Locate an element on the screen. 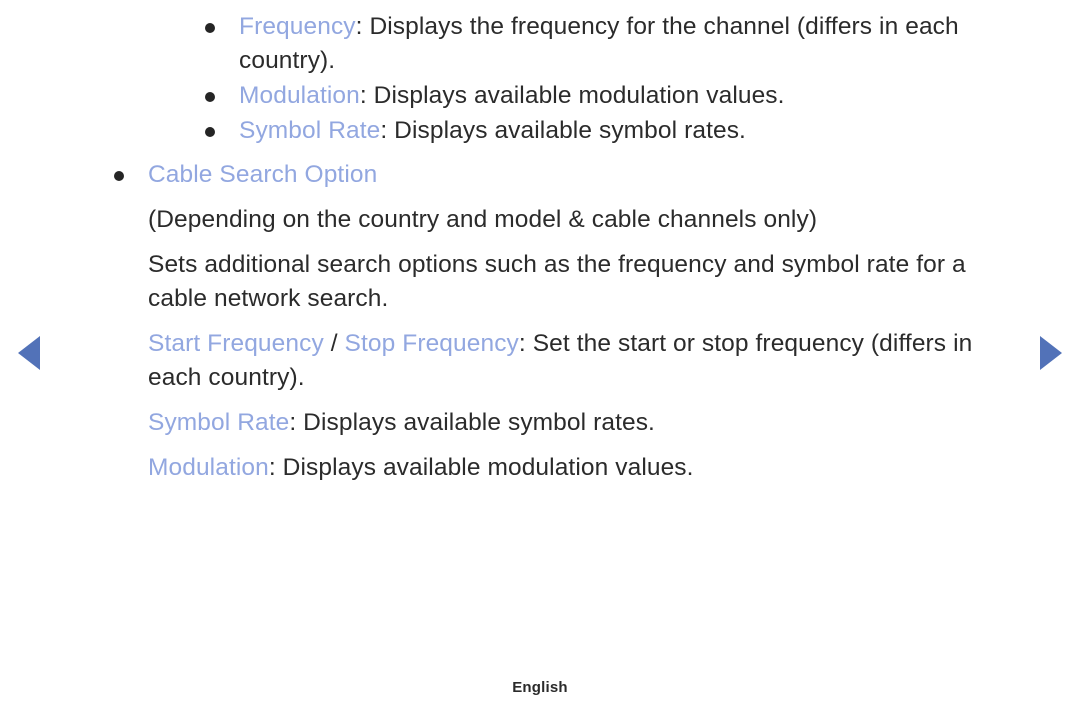 The height and width of the screenshot is (705, 1080). option-term: Modulation is located at coordinates (299, 95).